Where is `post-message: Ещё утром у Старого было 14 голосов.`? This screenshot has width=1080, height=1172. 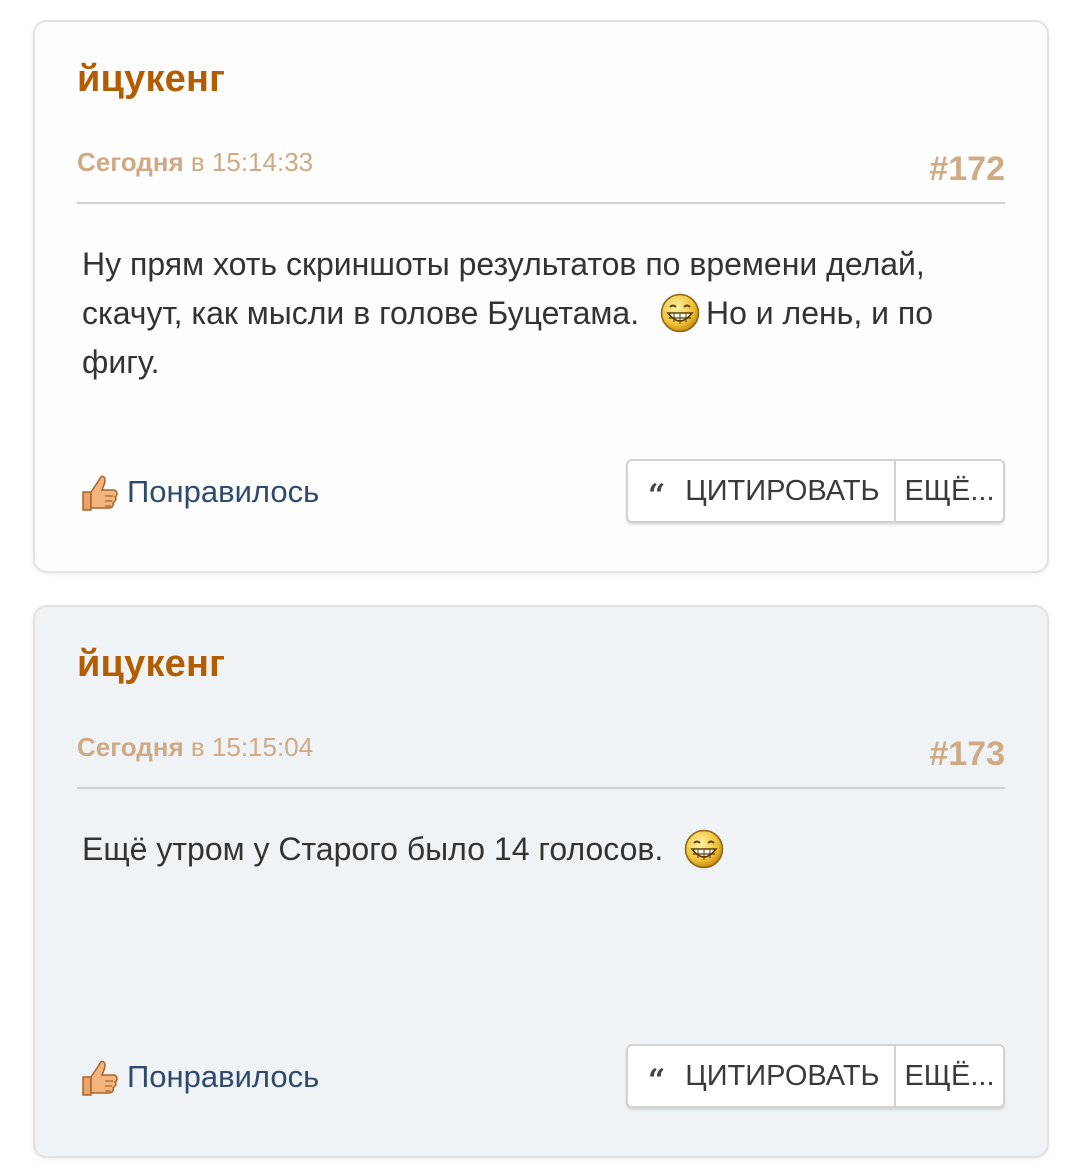 post-message: Ещё утром у Старого было 14 голосов. is located at coordinates (522, 849).